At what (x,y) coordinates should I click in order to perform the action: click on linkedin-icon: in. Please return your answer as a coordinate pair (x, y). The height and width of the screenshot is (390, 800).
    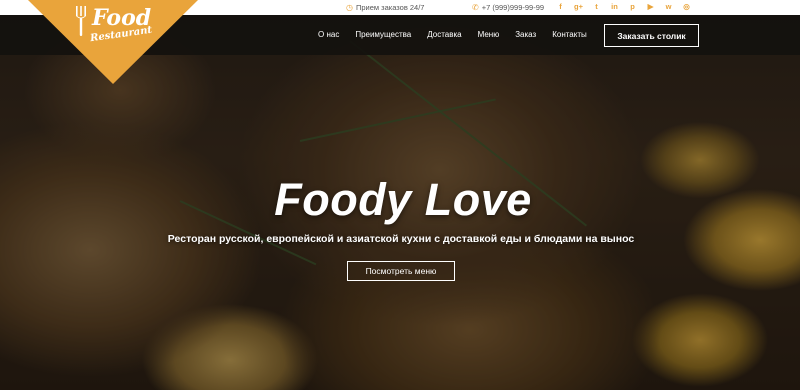
    Looking at the image, I should click on (614, 7).